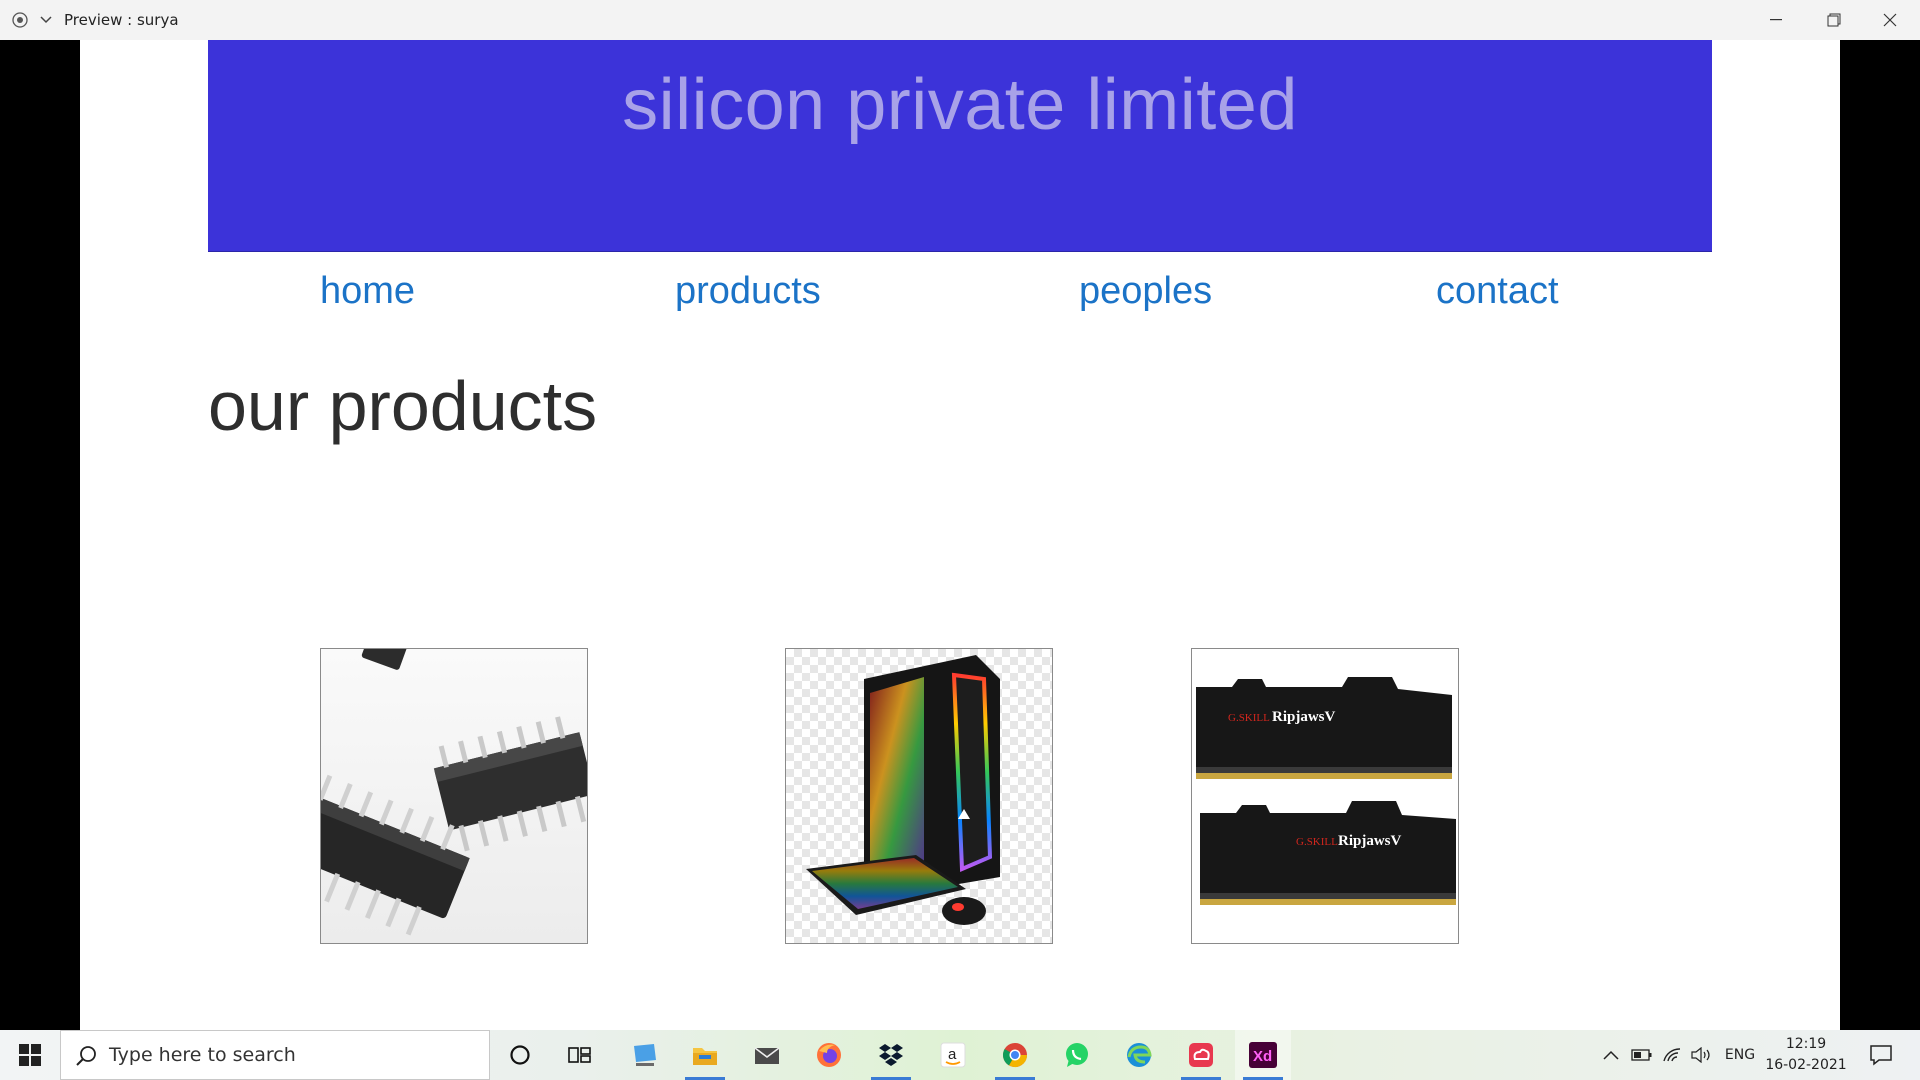  Describe the element at coordinates (960, 105) in the screenshot. I see `site-title: silicon private limited` at that location.